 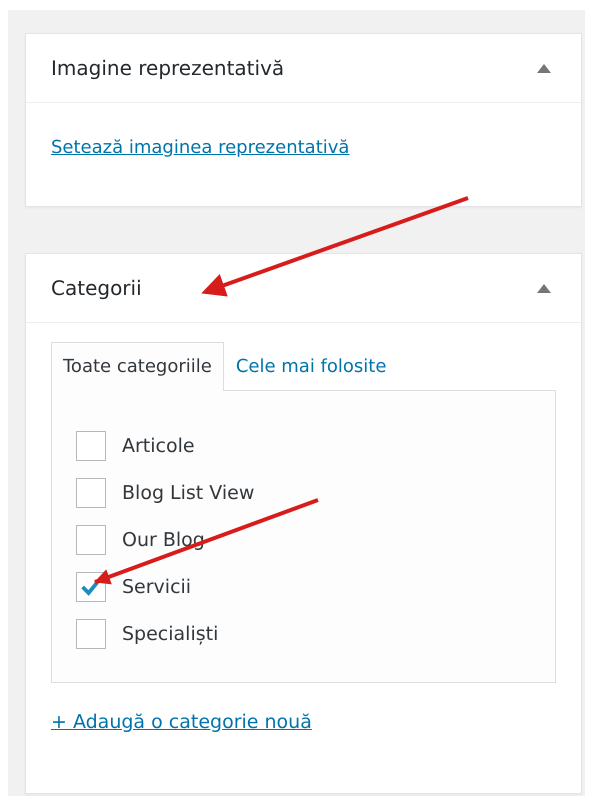 What do you see at coordinates (311, 366) in the screenshot?
I see `tab: Cele mai folosite` at bounding box center [311, 366].